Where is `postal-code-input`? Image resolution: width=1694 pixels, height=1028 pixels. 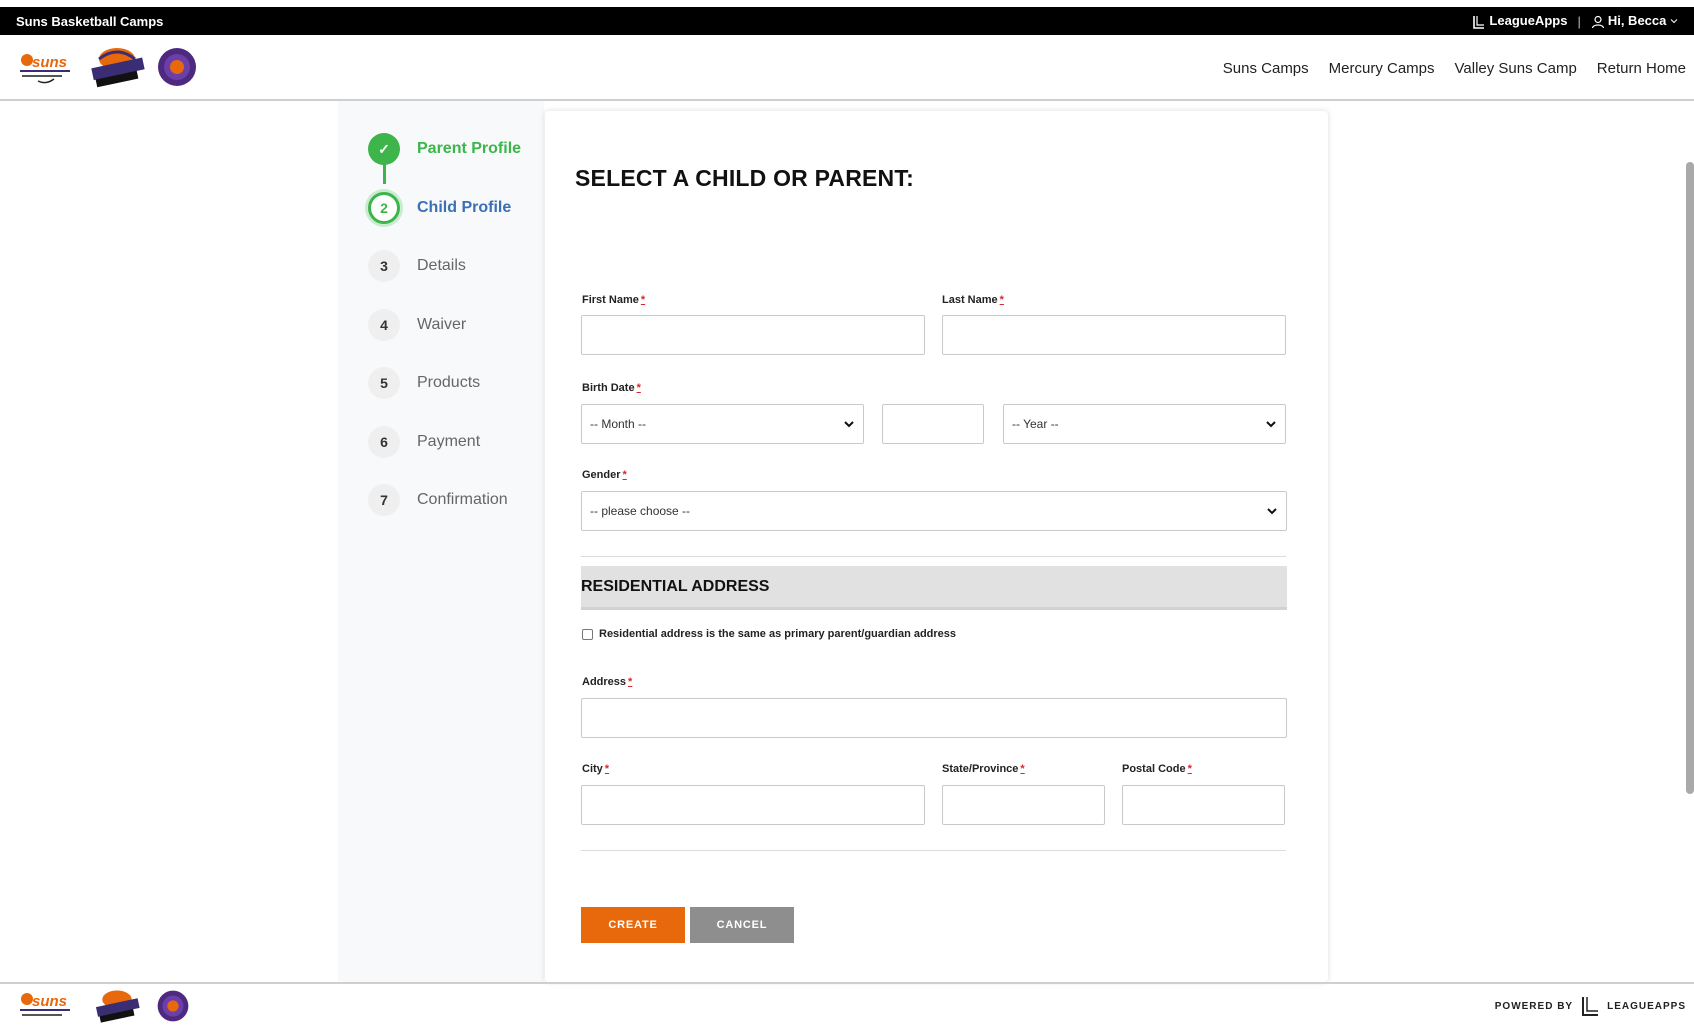 postal-code-input is located at coordinates (1203, 805).